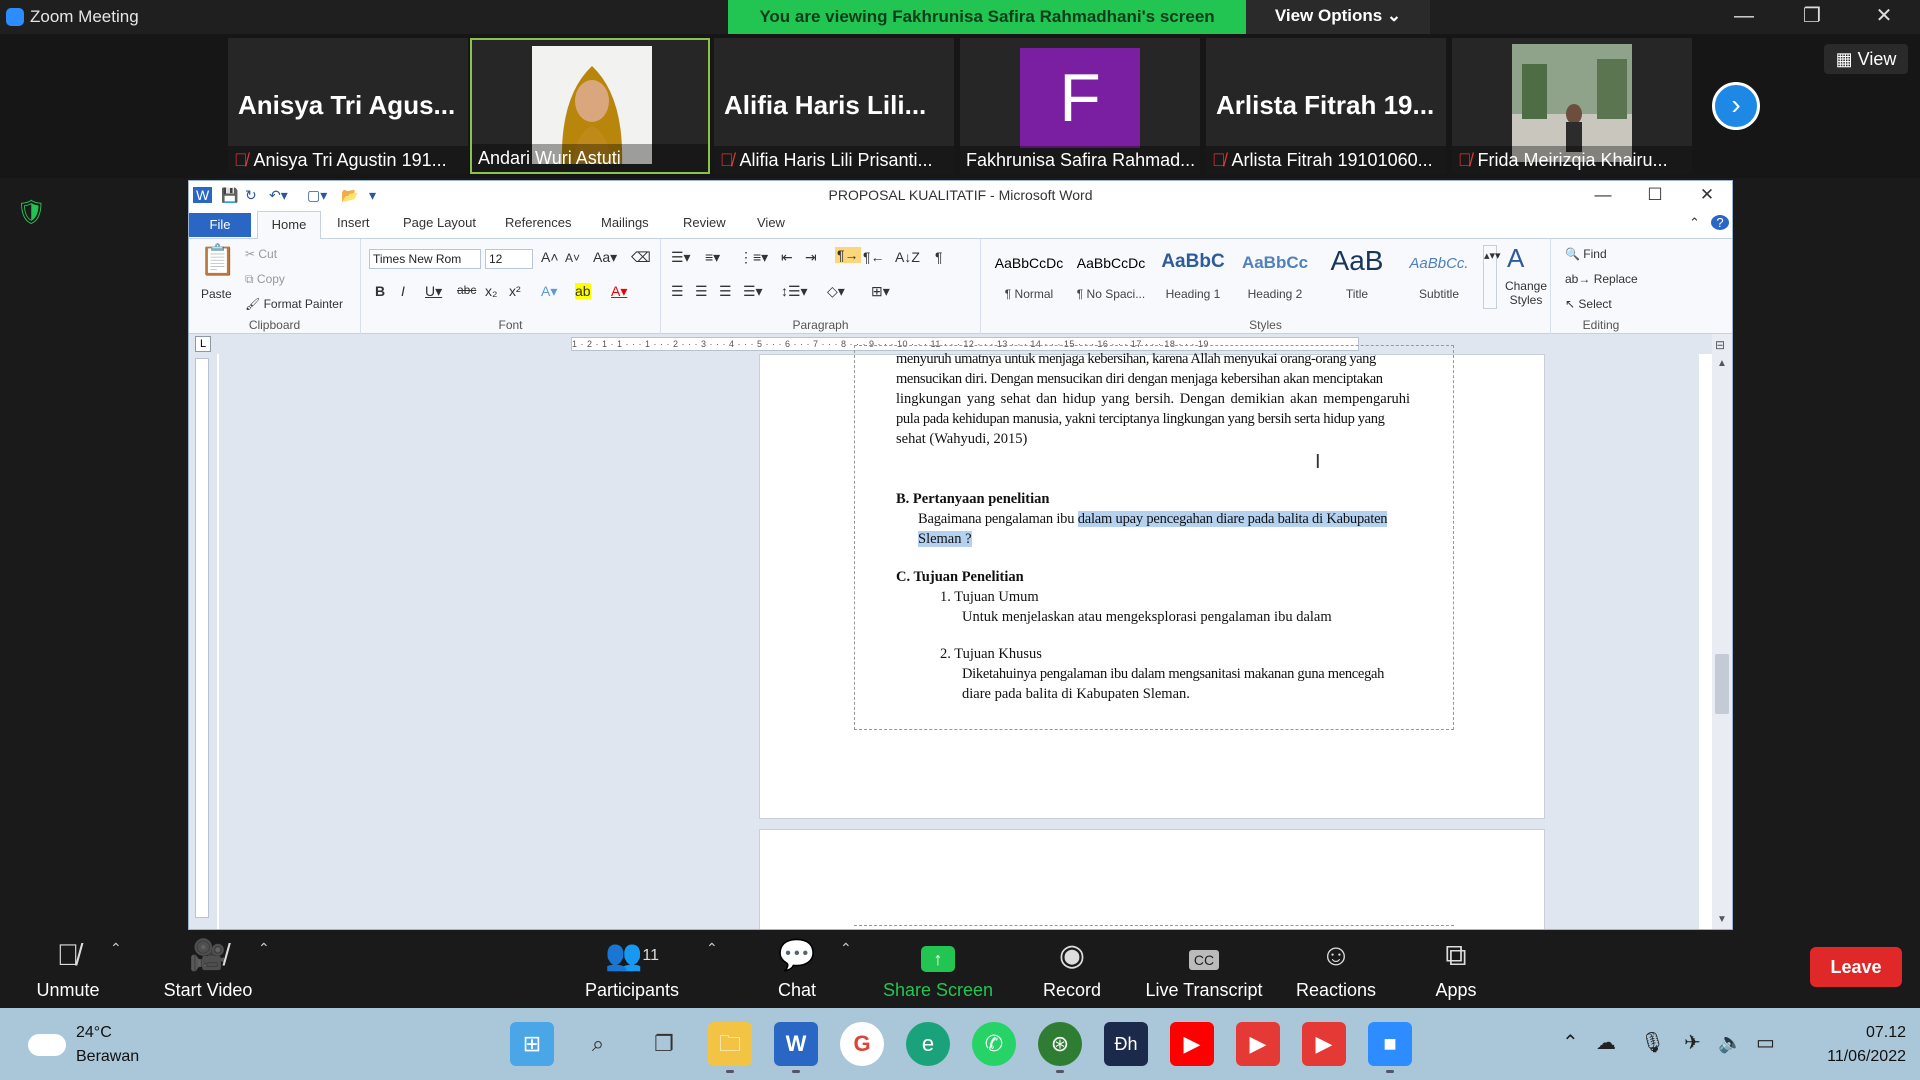 This screenshot has height=1080, width=1920. Describe the element at coordinates (939, 257) in the screenshot. I see `show-formatting-marks-icon: ¶` at that location.